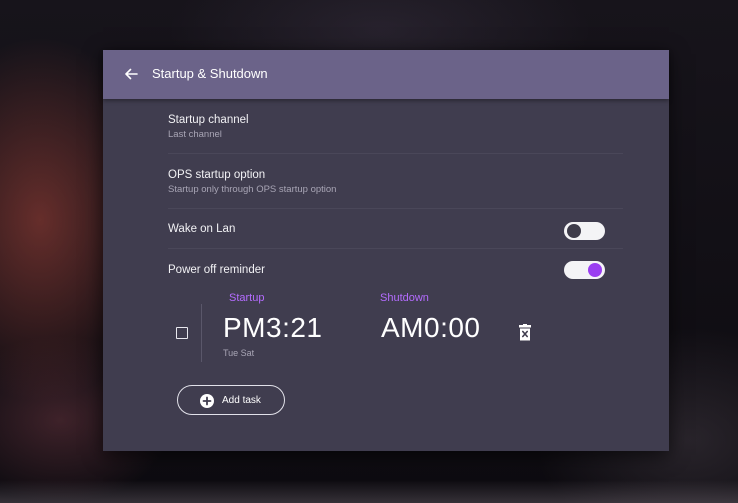 Image resolution: width=738 pixels, height=503 pixels. Describe the element at coordinates (431, 328) in the screenshot. I see `shutdown-time: AM0:00` at that location.